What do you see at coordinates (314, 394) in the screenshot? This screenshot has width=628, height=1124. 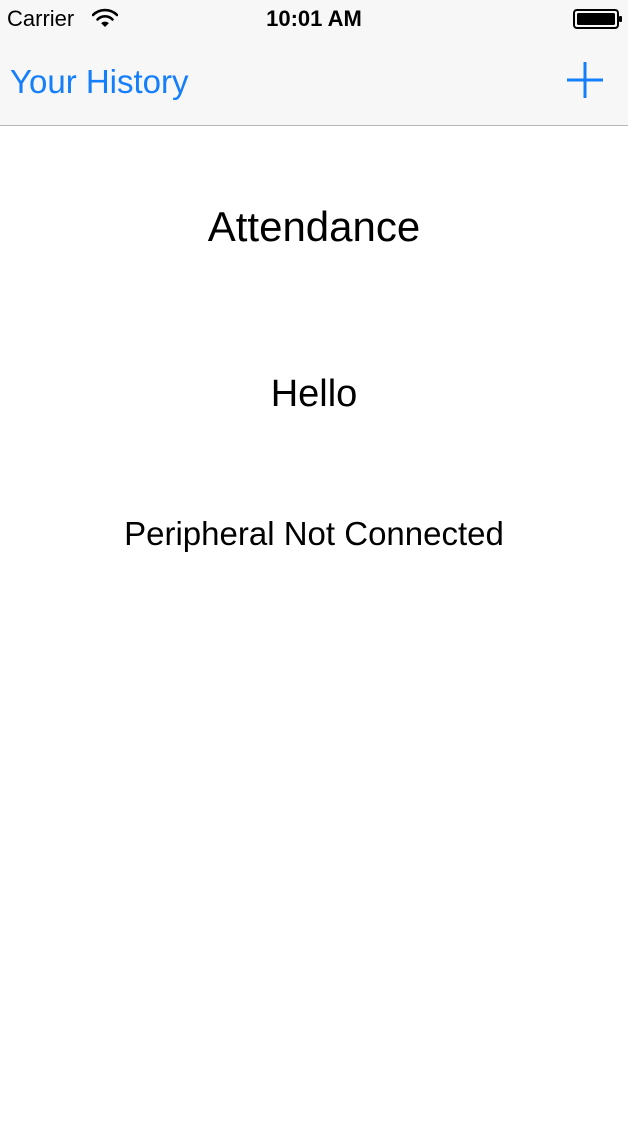 I see `greeting-label: Hello` at bounding box center [314, 394].